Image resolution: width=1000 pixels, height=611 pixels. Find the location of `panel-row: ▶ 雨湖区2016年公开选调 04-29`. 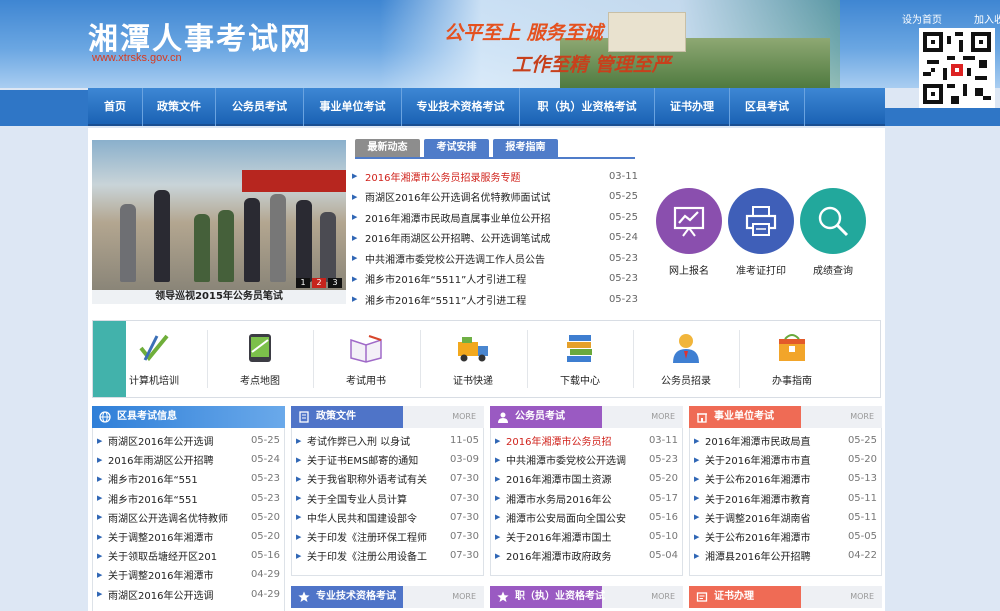

panel-row: ▶ 雨湖区2016年公开选调 04-29 is located at coordinates (188, 594).